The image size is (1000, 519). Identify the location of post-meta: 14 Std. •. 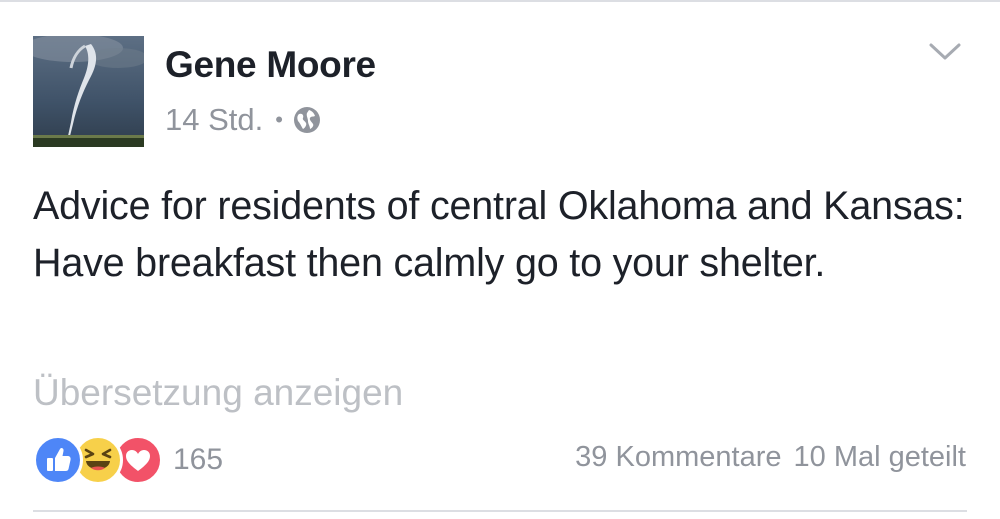
(243, 120).